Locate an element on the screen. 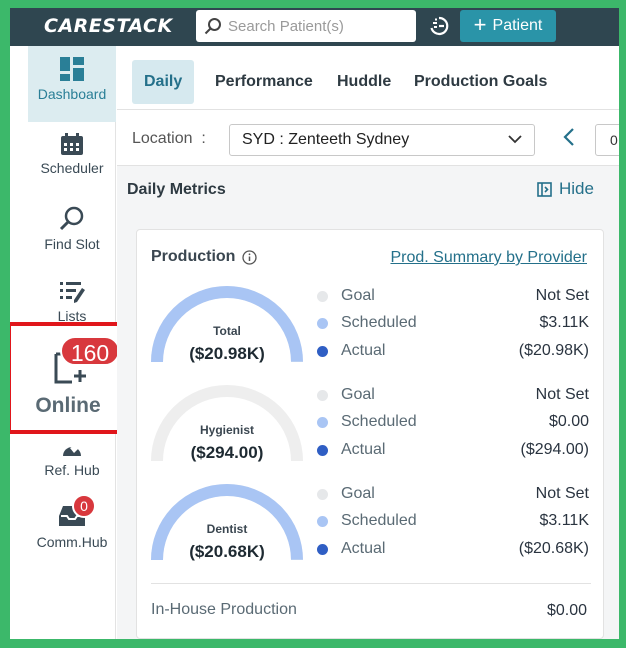 The height and width of the screenshot is (648, 626). hide-button: Hide is located at coordinates (565, 189).